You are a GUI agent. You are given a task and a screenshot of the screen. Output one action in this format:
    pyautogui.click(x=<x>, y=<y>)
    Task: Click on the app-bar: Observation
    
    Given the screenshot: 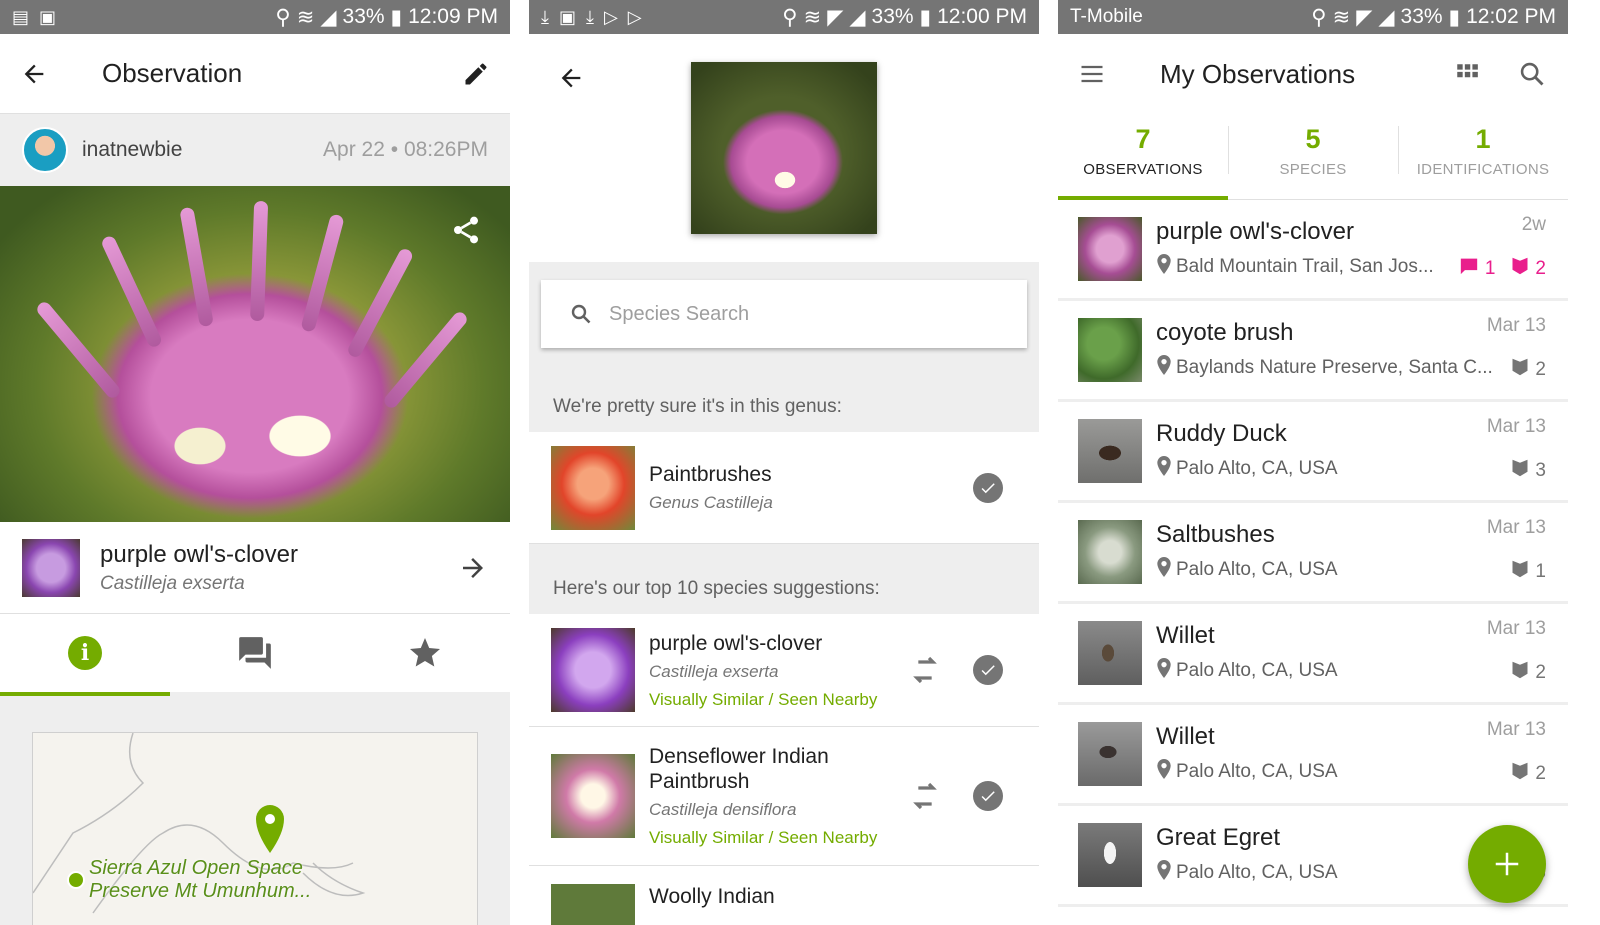 What is the action you would take?
    pyautogui.click(x=255, y=74)
    